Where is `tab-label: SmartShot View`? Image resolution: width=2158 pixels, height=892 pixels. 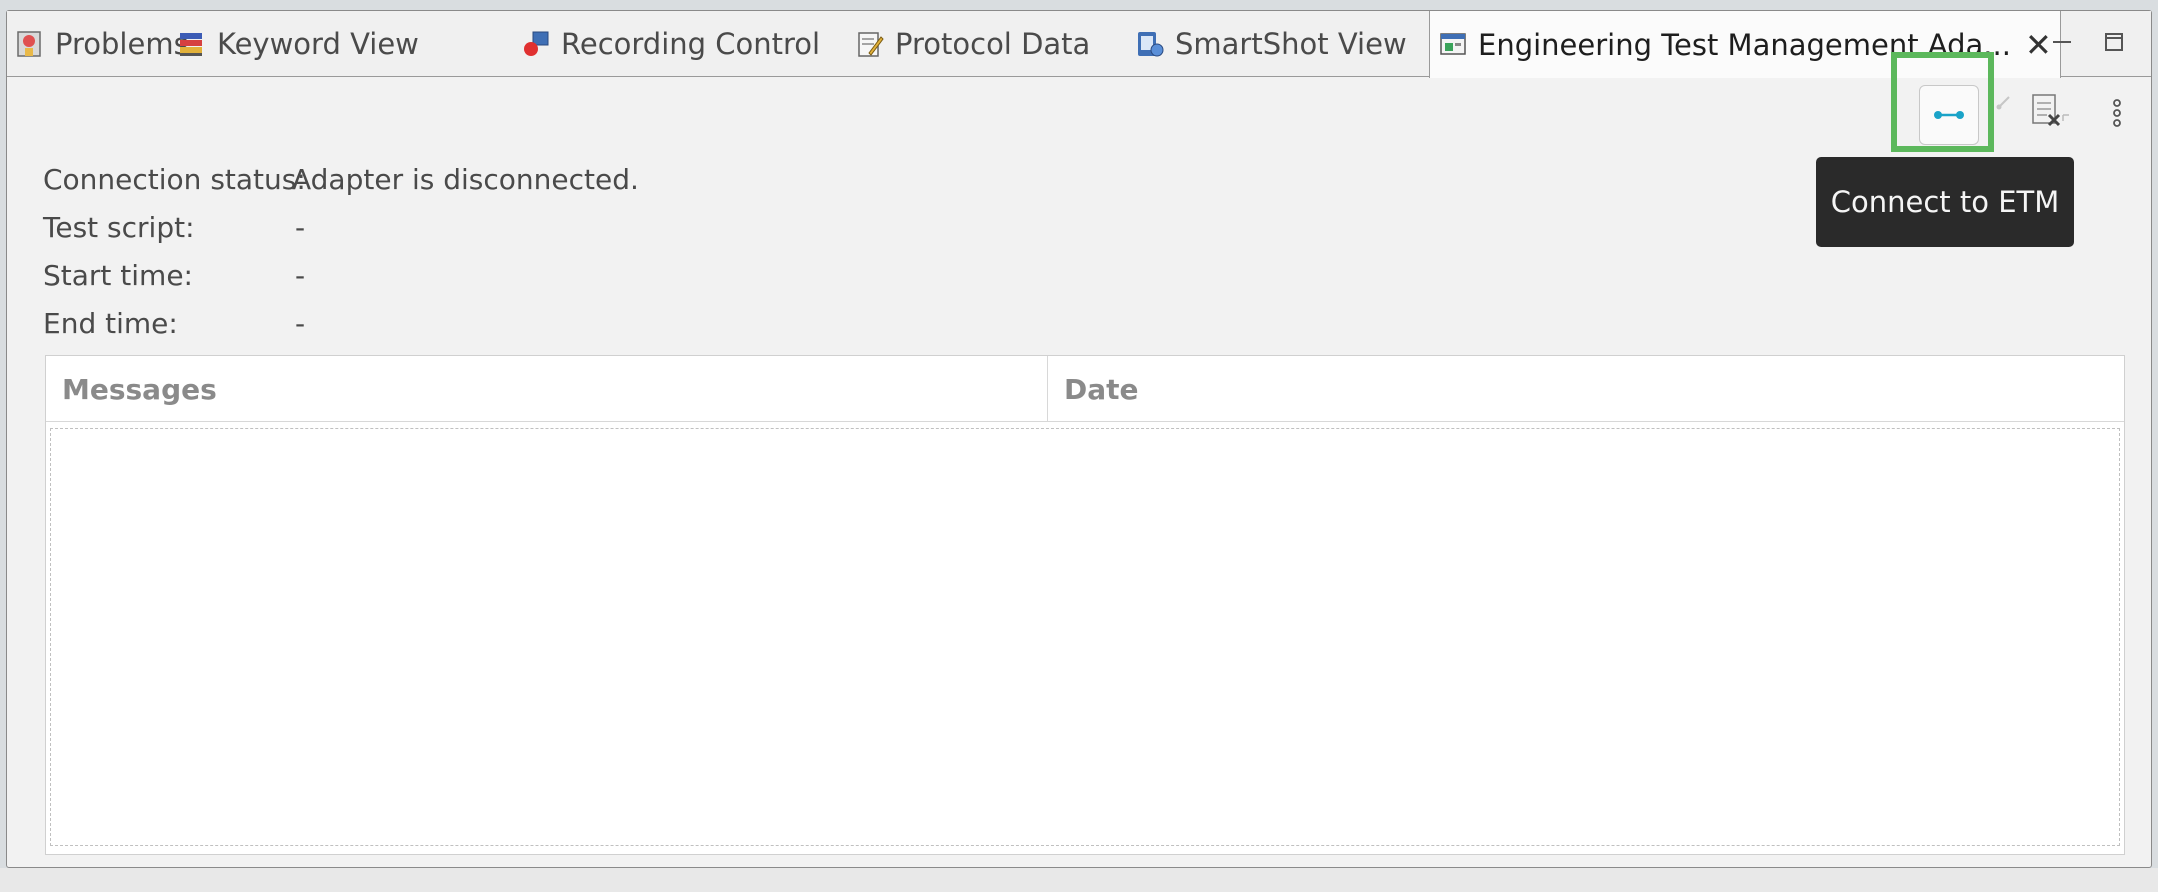
tab-label: SmartShot View is located at coordinates (1291, 44).